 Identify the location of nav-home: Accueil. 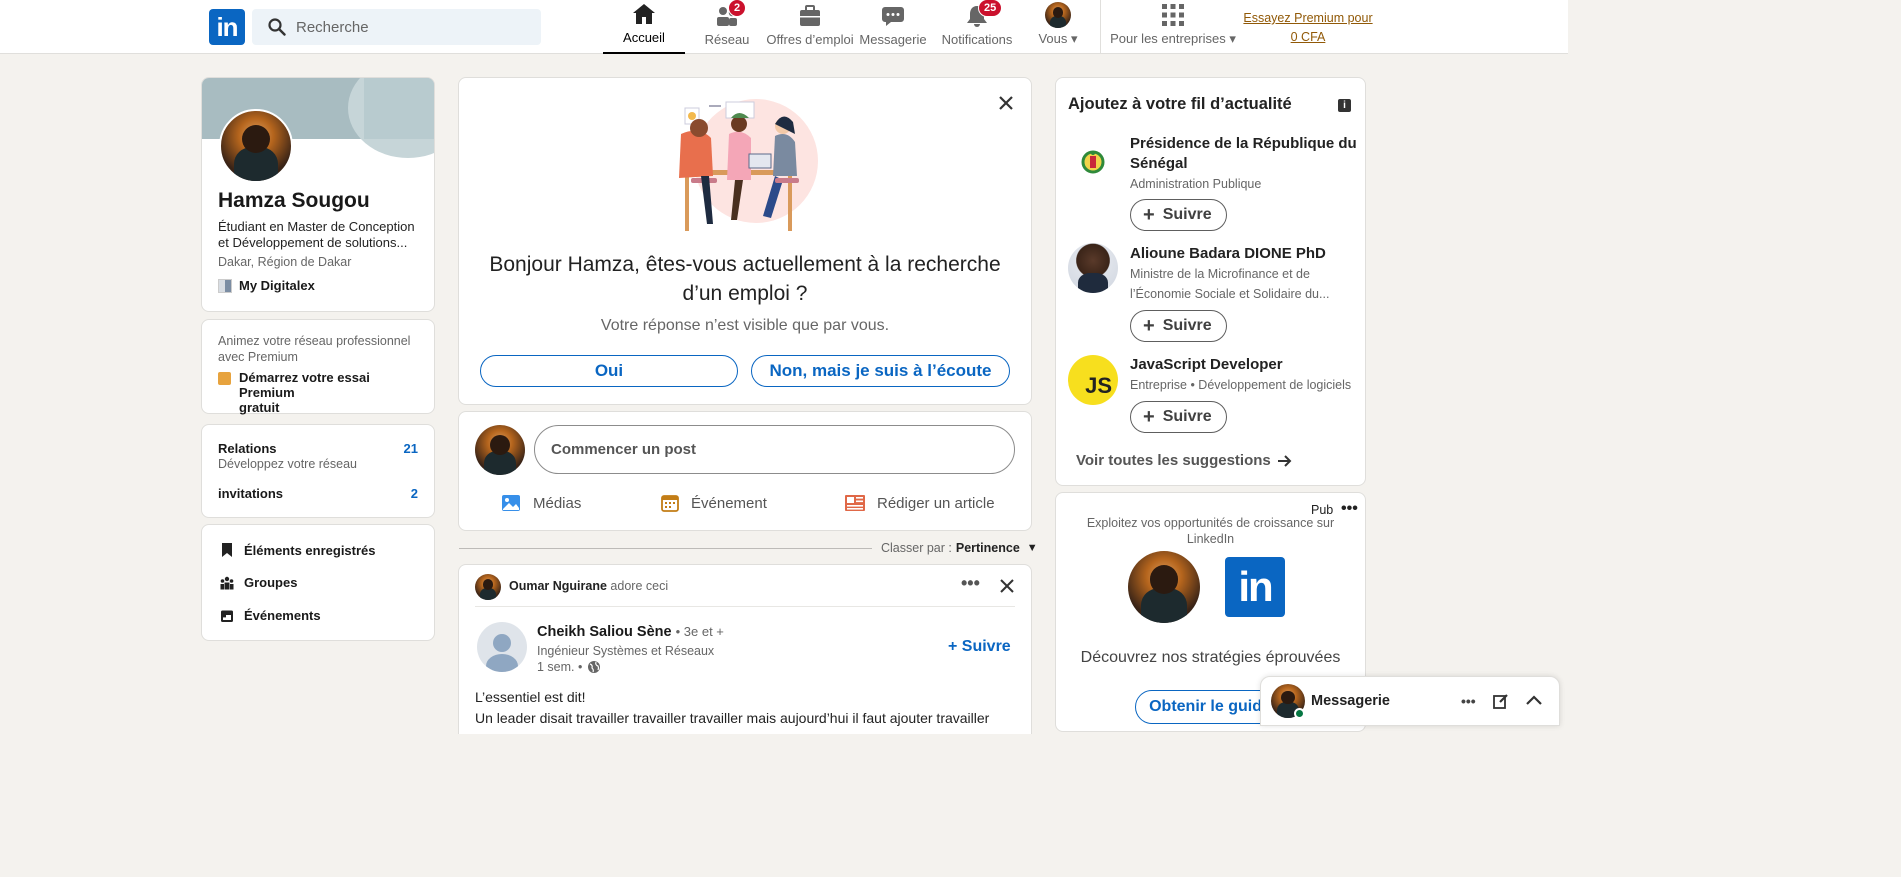
(644, 27).